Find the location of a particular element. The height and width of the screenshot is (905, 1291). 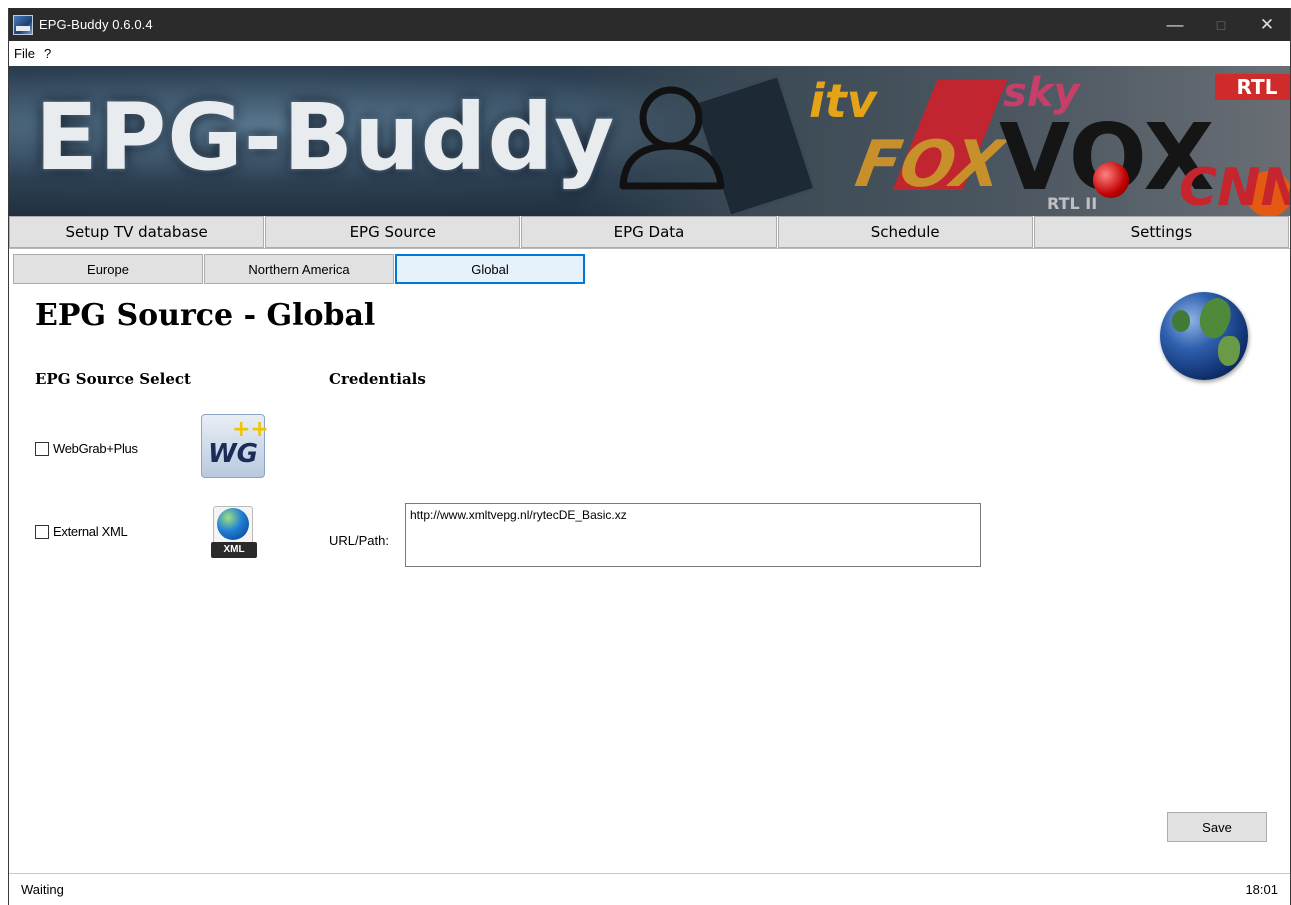

maximize-button: □ is located at coordinates (1221, 24).